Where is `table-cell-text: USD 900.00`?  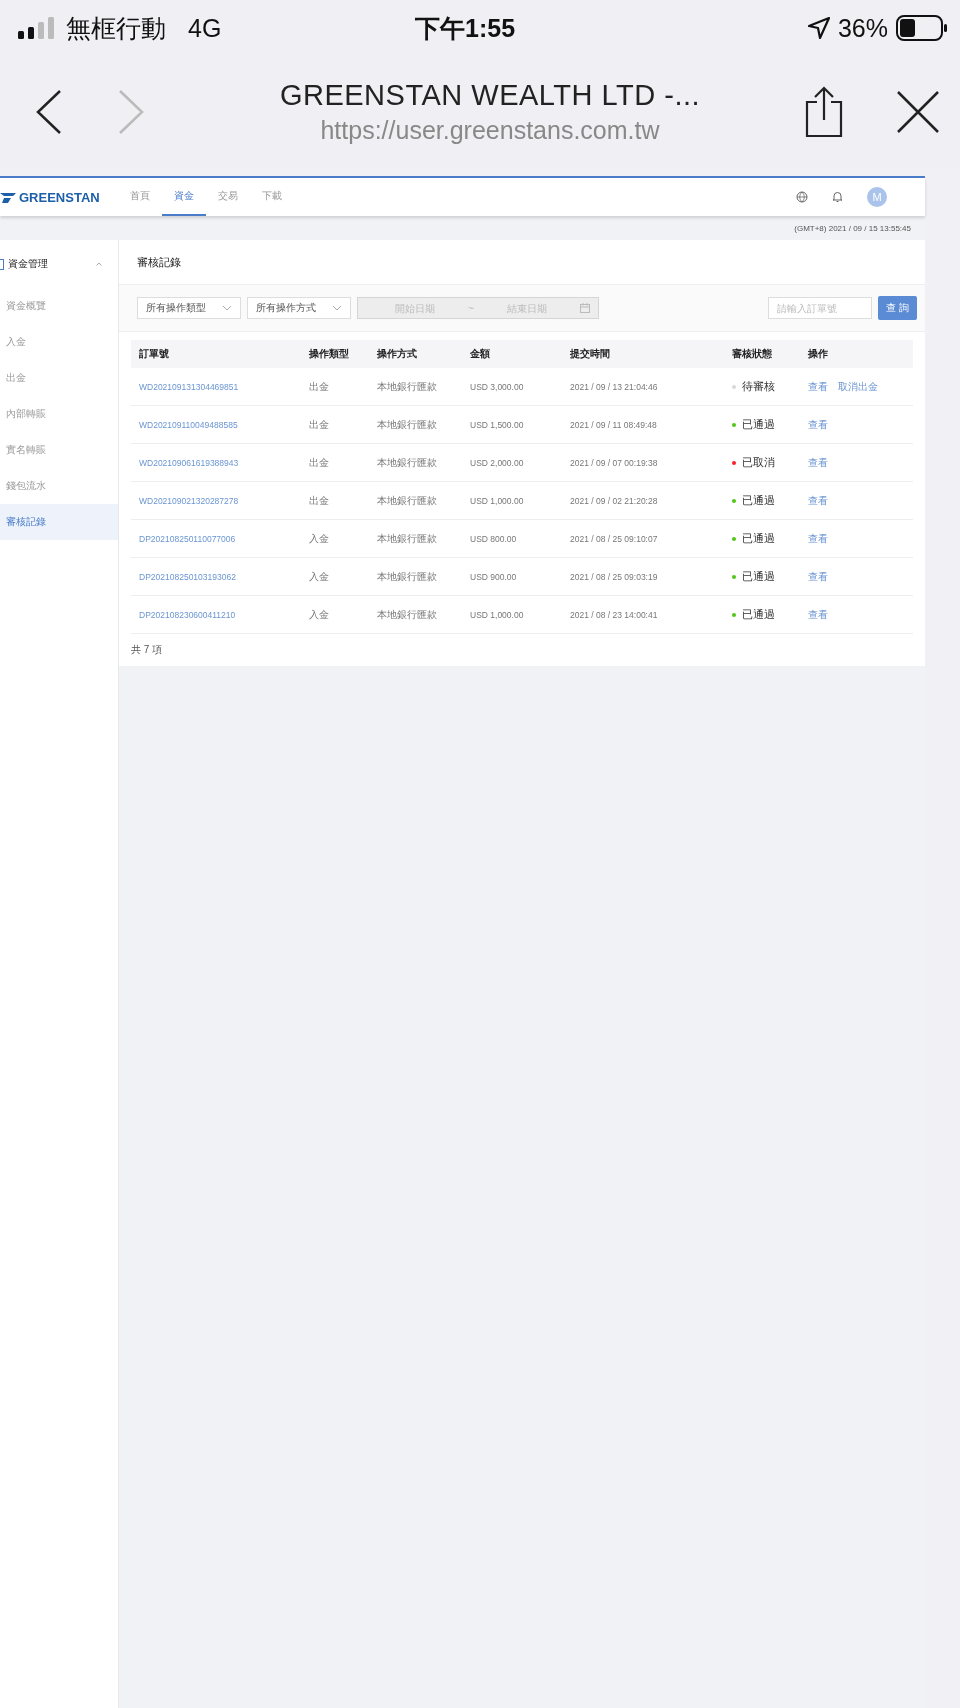 table-cell-text: USD 900.00 is located at coordinates (494, 576).